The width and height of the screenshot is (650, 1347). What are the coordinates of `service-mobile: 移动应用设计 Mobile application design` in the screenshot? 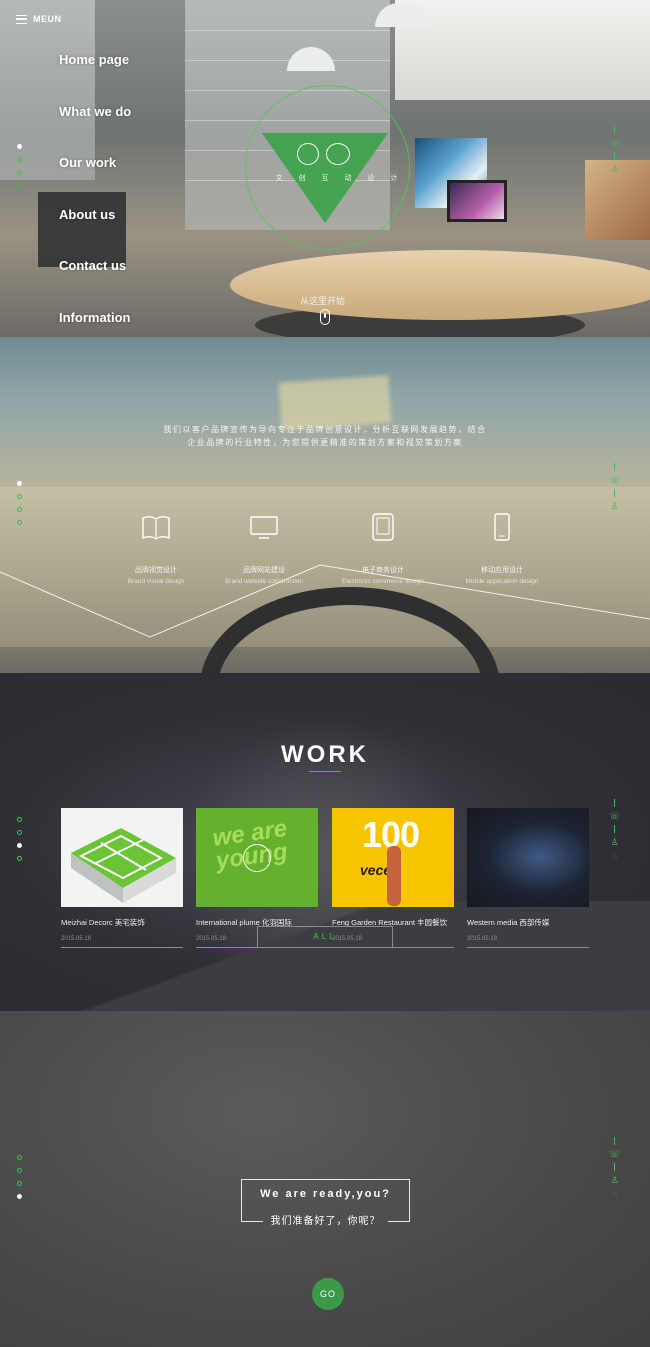 It's located at (502, 548).